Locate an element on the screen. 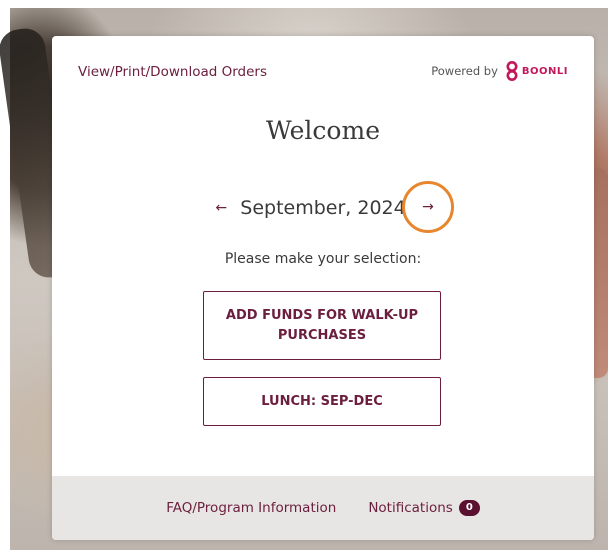 The height and width of the screenshot is (550, 608). notifications-link: Notifications 0 is located at coordinates (424, 508).